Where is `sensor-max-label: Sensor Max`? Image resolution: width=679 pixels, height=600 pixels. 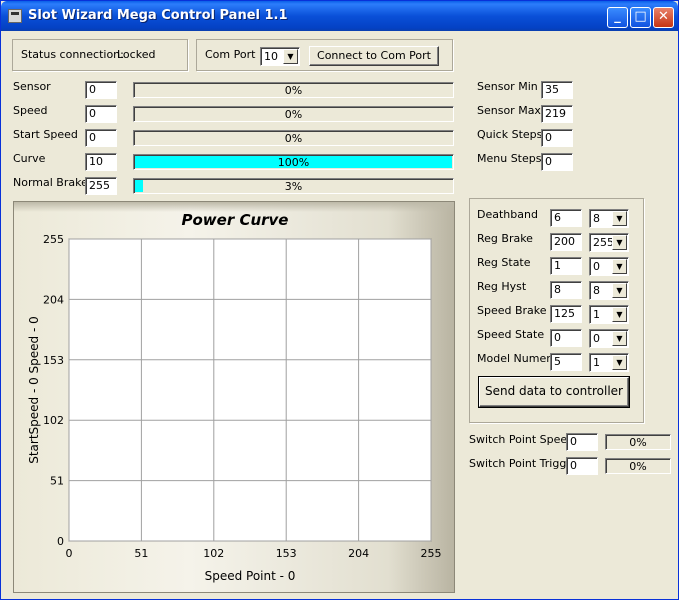
sensor-max-label: Sensor Max is located at coordinates (509, 110).